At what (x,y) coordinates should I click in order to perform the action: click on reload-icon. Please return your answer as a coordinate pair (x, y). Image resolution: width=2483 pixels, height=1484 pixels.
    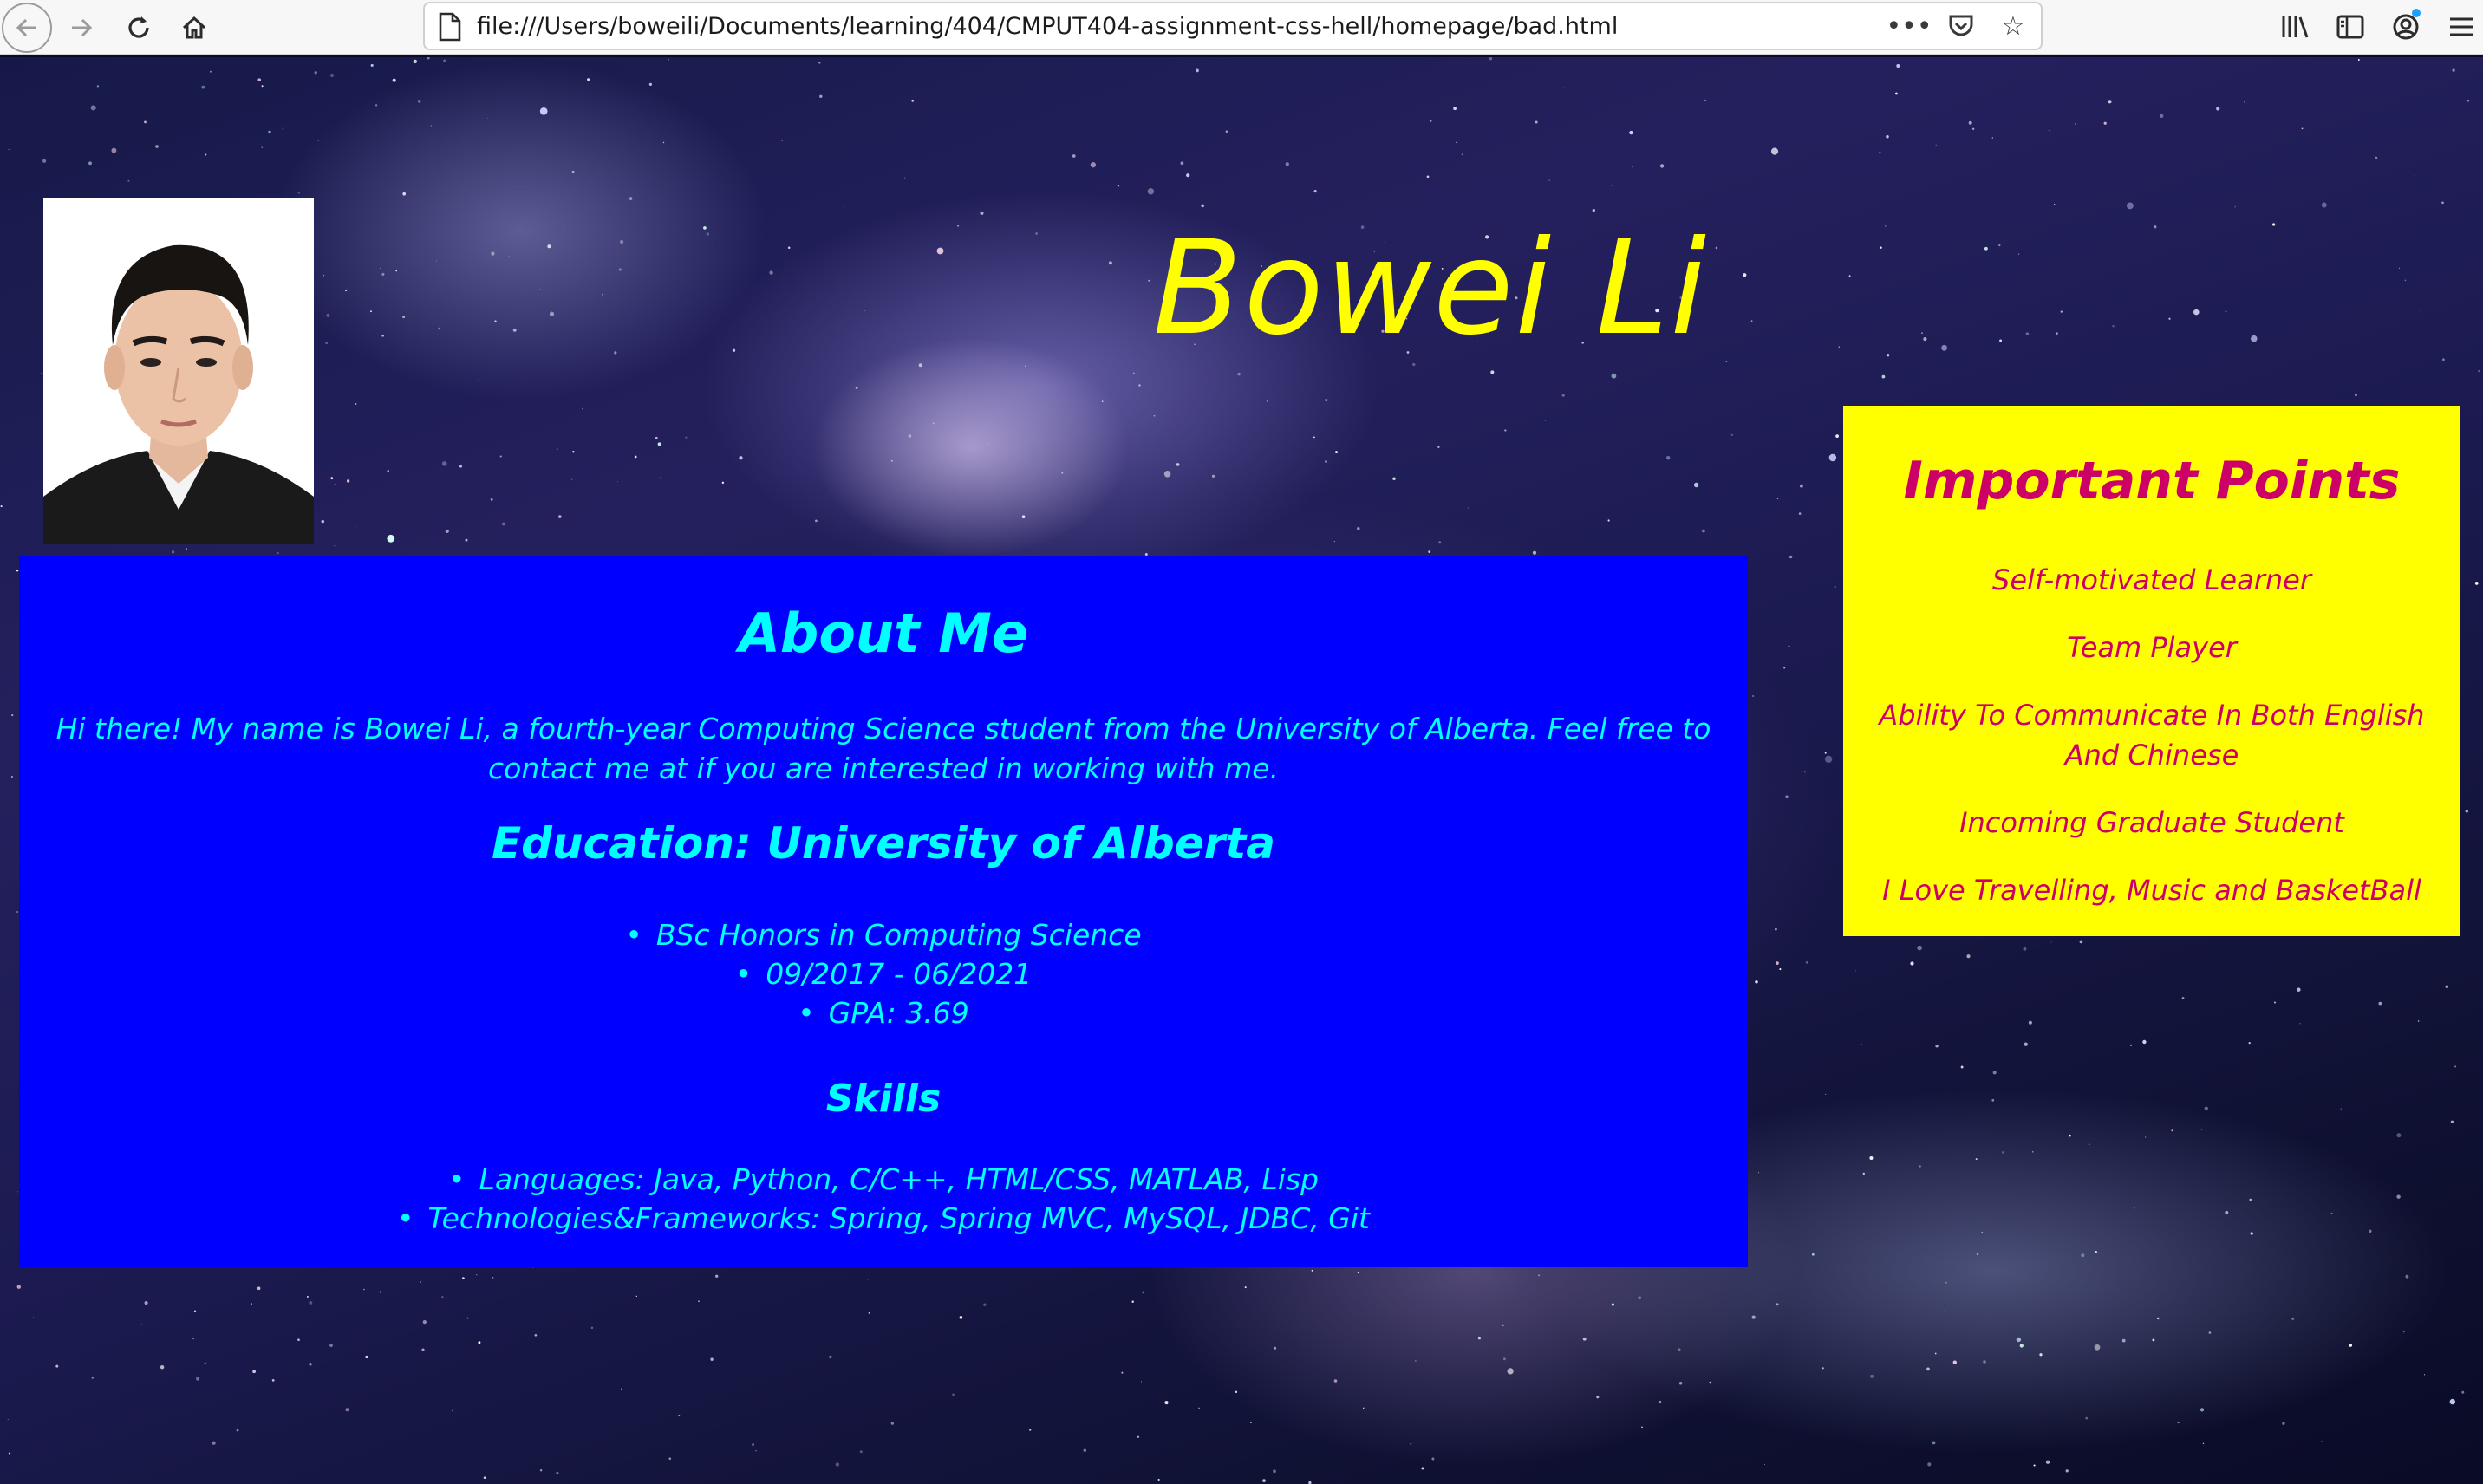
    Looking at the image, I should click on (139, 27).